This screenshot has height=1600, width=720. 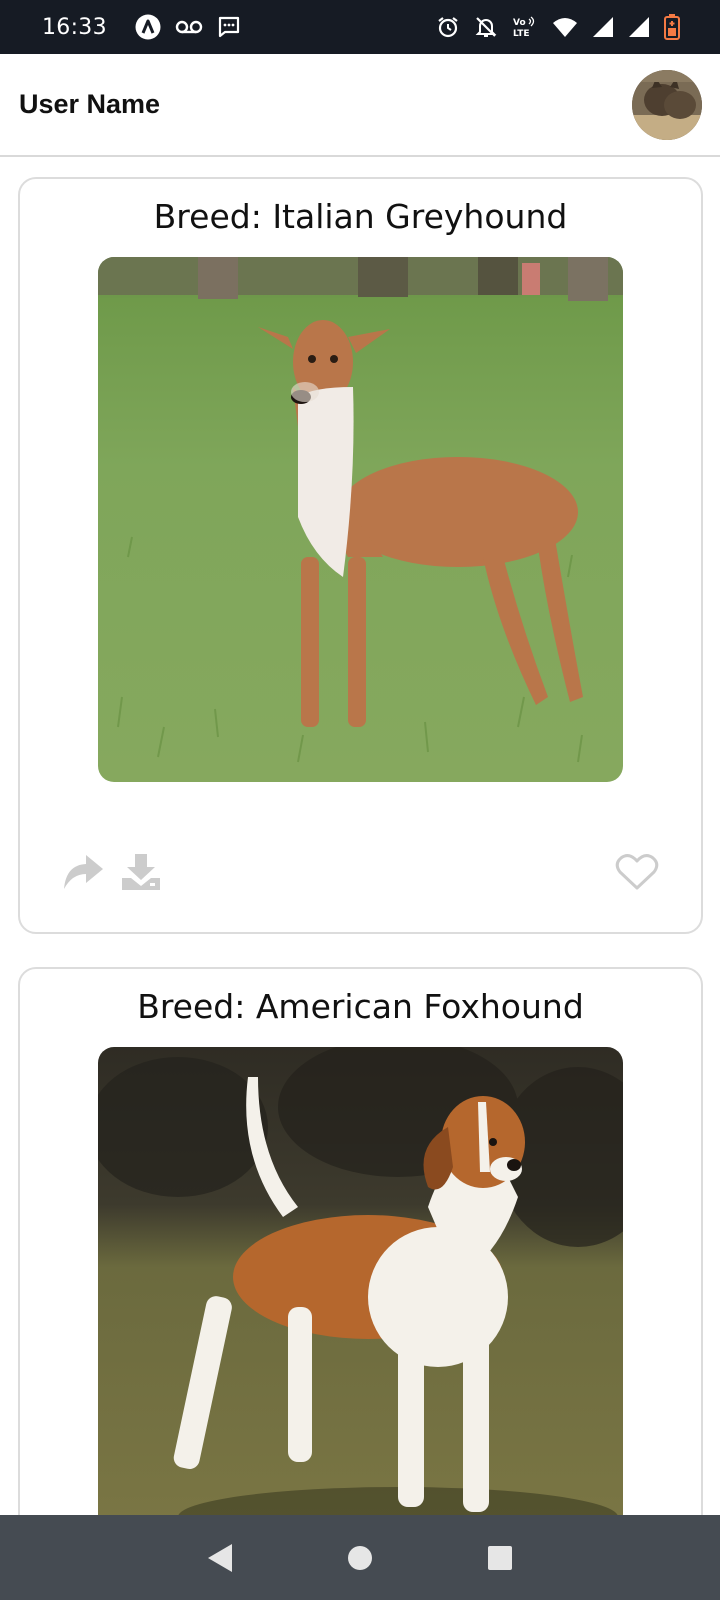 What do you see at coordinates (486, 27) in the screenshot?
I see `notifications-off-icon` at bounding box center [486, 27].